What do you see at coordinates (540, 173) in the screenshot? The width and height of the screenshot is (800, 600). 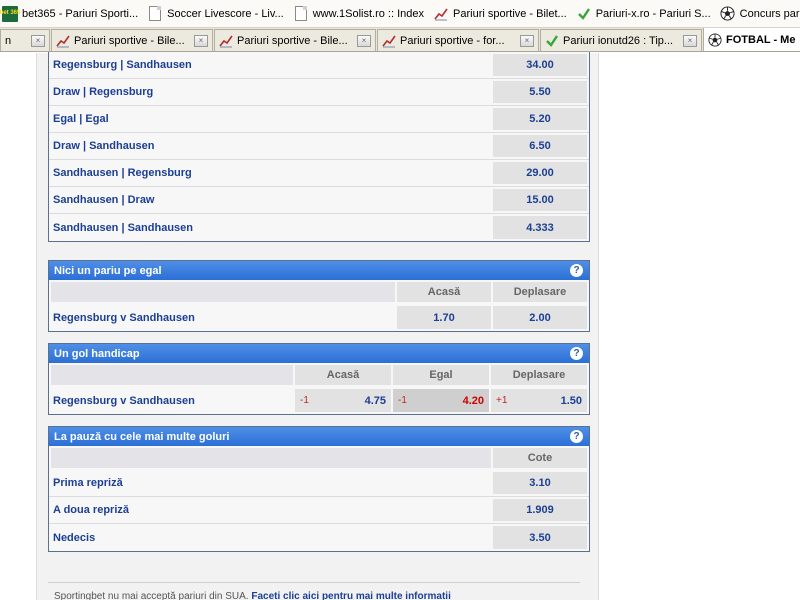 I see `odds-button: 29.00` at bounding box center [540, 173].